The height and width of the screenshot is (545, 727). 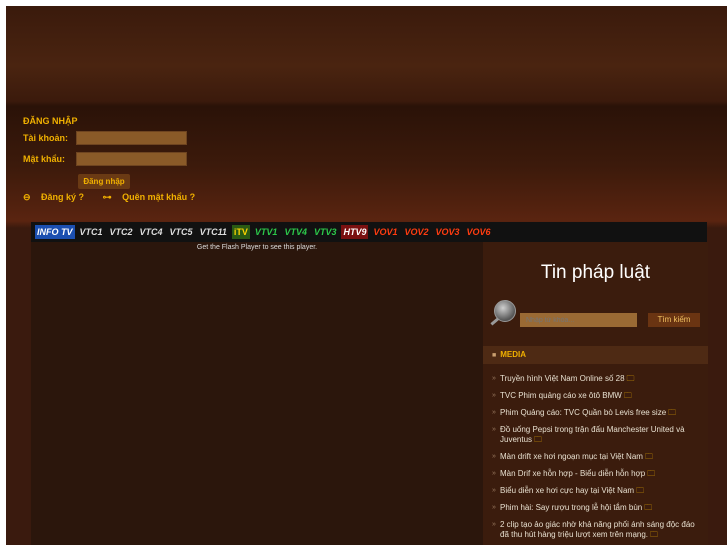 I want to click on channel-vtv1: VTV1, so click(x=266, y=232).